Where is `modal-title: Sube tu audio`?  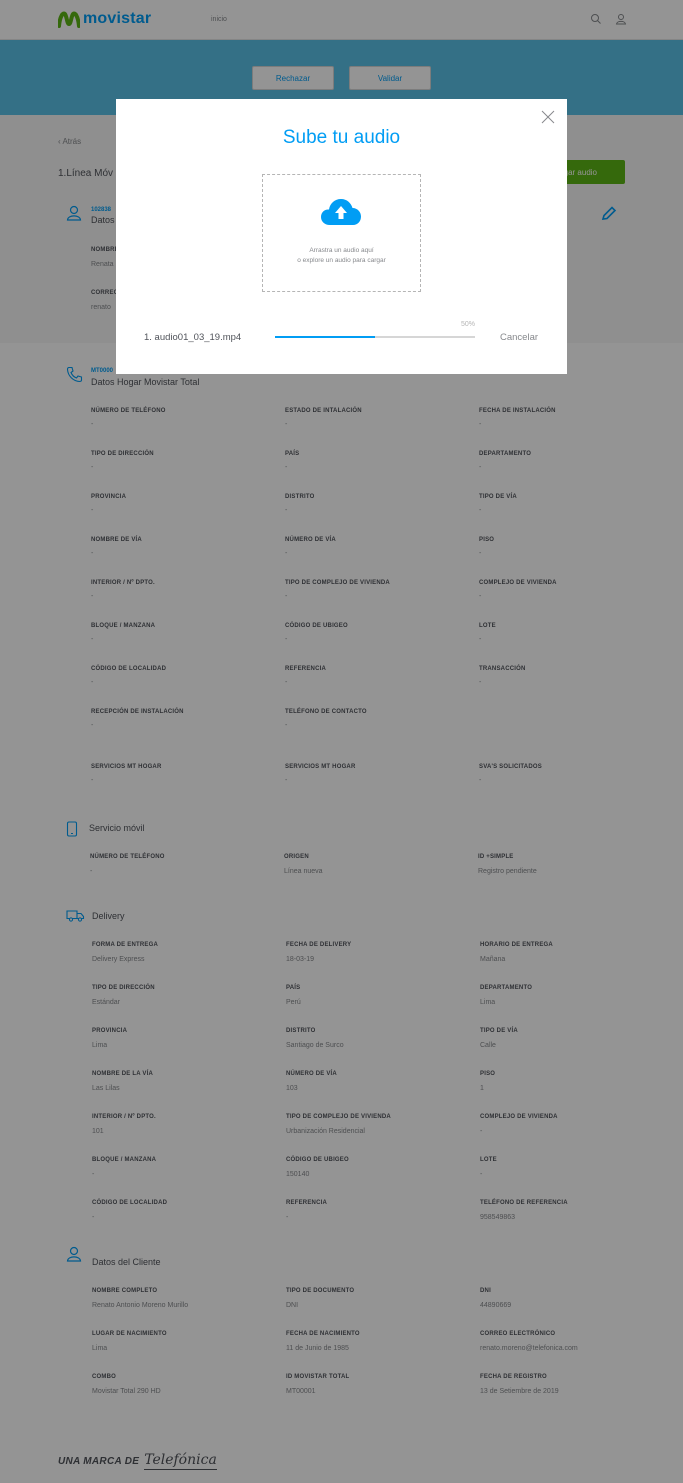 modal-title: Sube tu audio is located at coordinates (341, 137).